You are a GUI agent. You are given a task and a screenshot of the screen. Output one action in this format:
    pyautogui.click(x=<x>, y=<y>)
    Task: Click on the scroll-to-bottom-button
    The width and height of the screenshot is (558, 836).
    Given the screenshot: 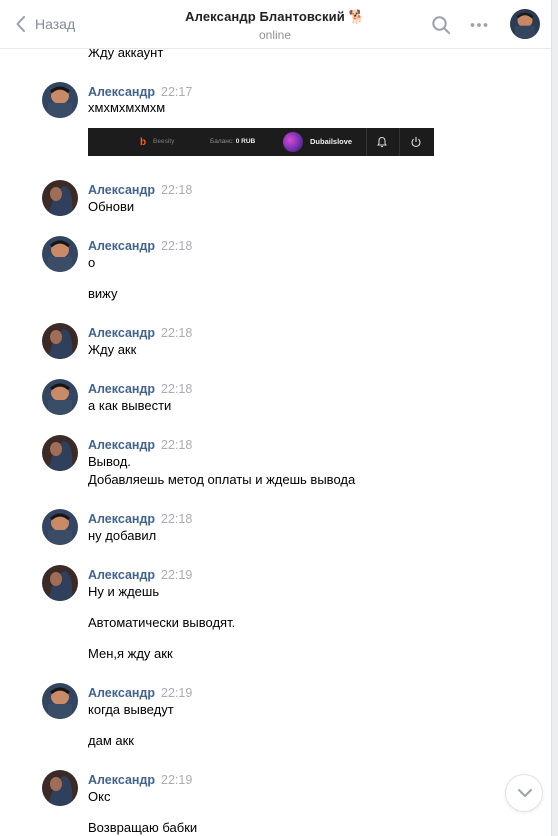 What is the action you would take?
    pyautogui.click(x=524, y=793)
    